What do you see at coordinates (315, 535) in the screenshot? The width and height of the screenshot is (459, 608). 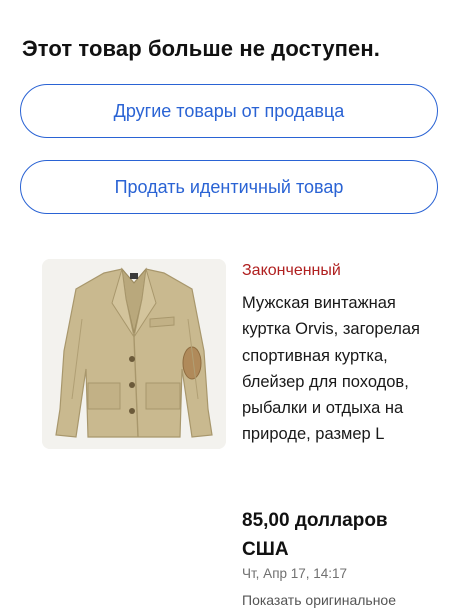 I see `listing-price: 85,00 долларов США` at bounding box center [315, 535].